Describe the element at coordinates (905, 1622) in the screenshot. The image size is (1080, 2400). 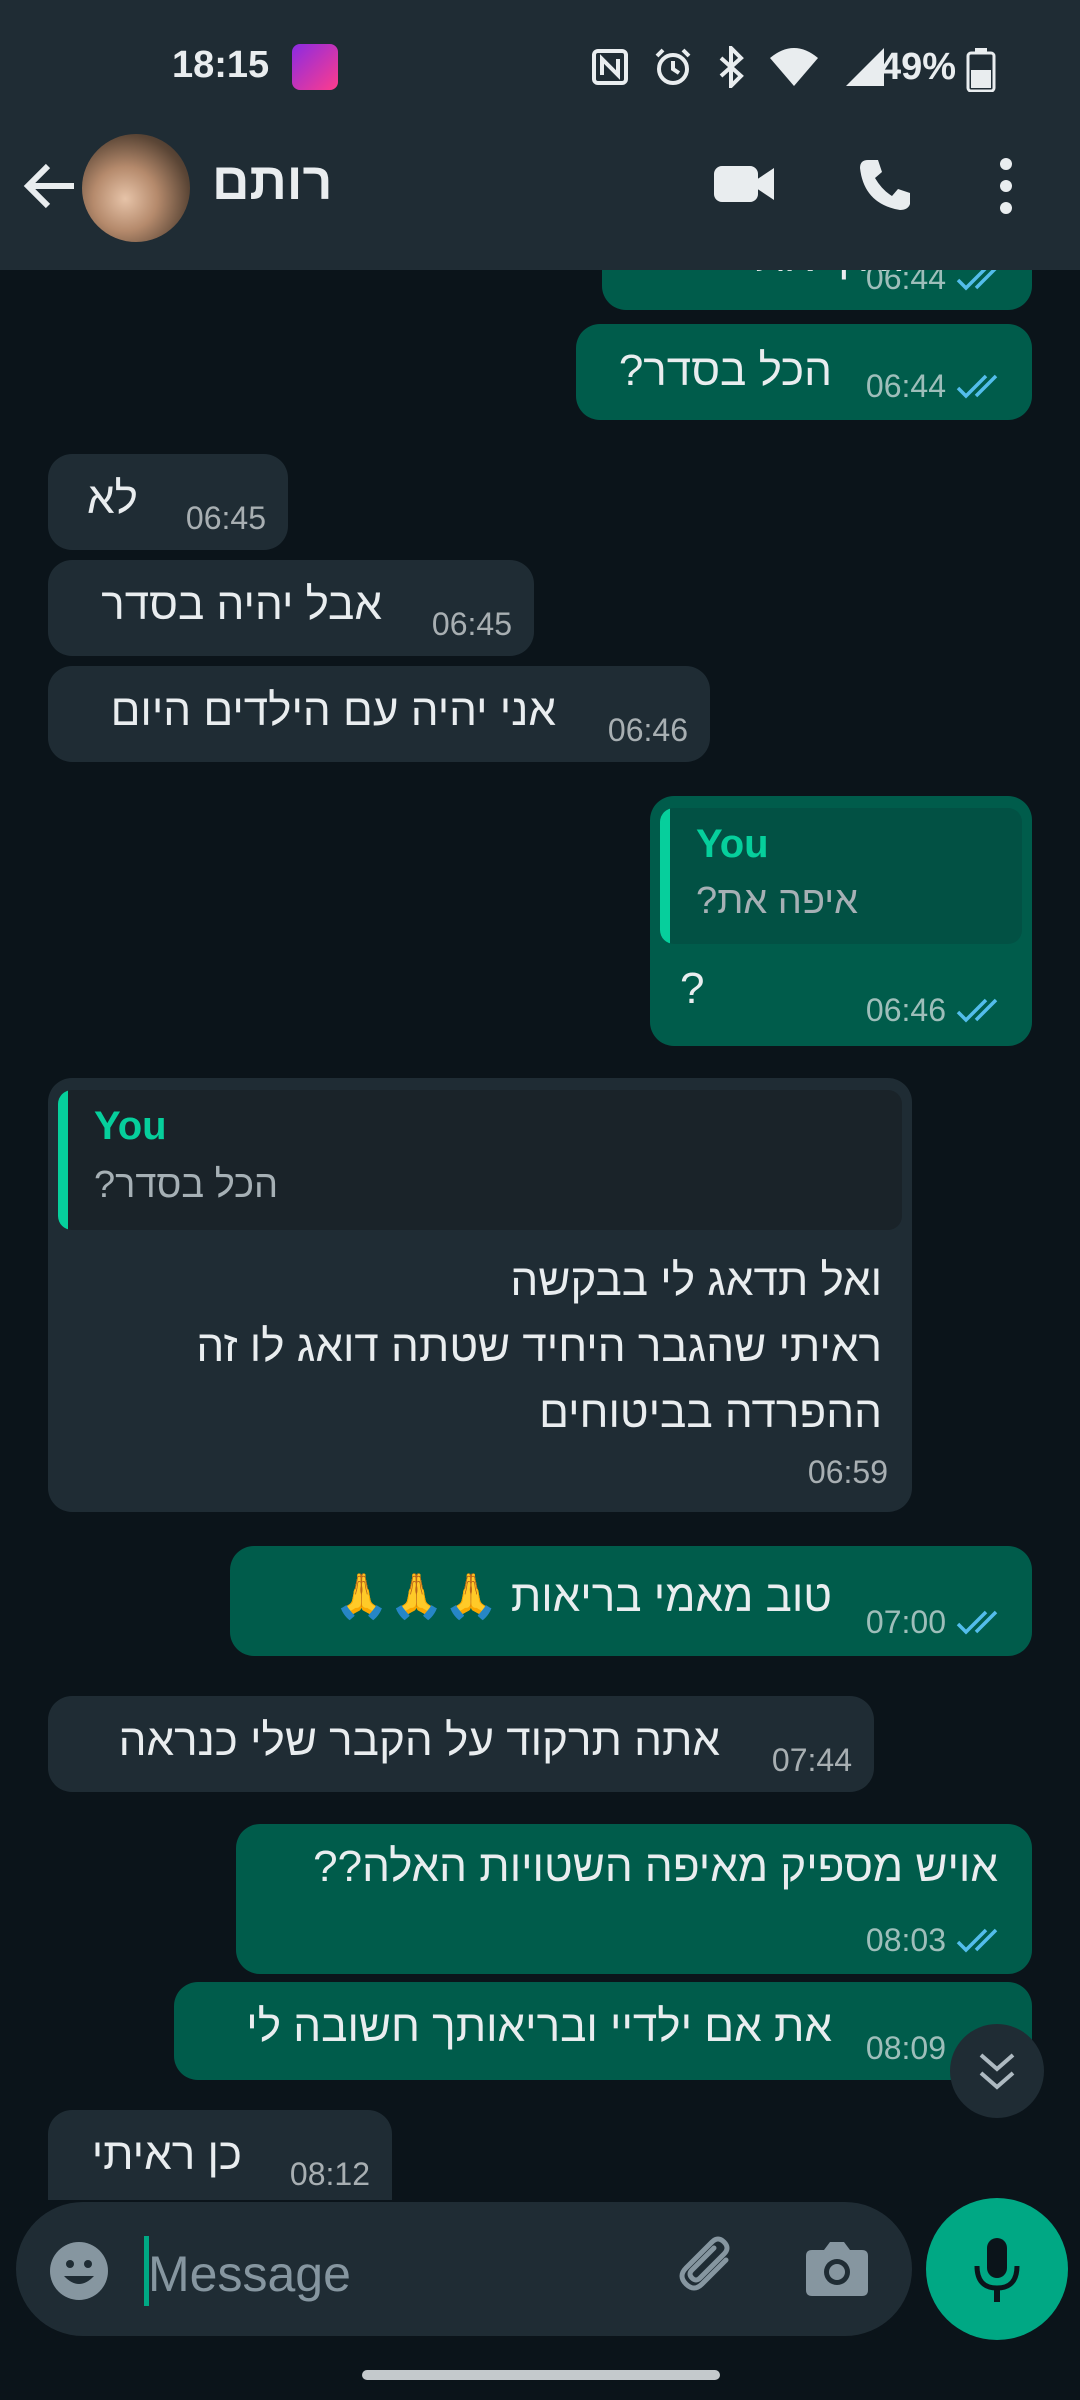
I see `message-time: 07:00` at that location.